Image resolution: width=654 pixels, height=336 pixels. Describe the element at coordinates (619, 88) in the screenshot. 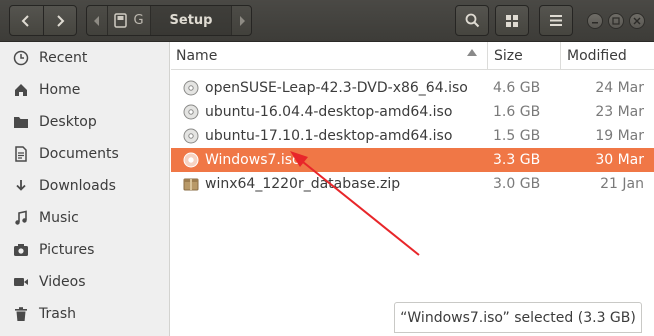

I see `file-modified: 24 Mar` at that location.